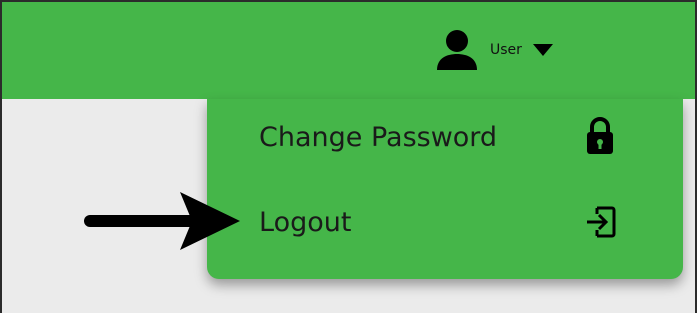  What do you see at coordinates (542, 50) in the screenshot?
I see `caret-down-icon` at bounding box center [542, 50].